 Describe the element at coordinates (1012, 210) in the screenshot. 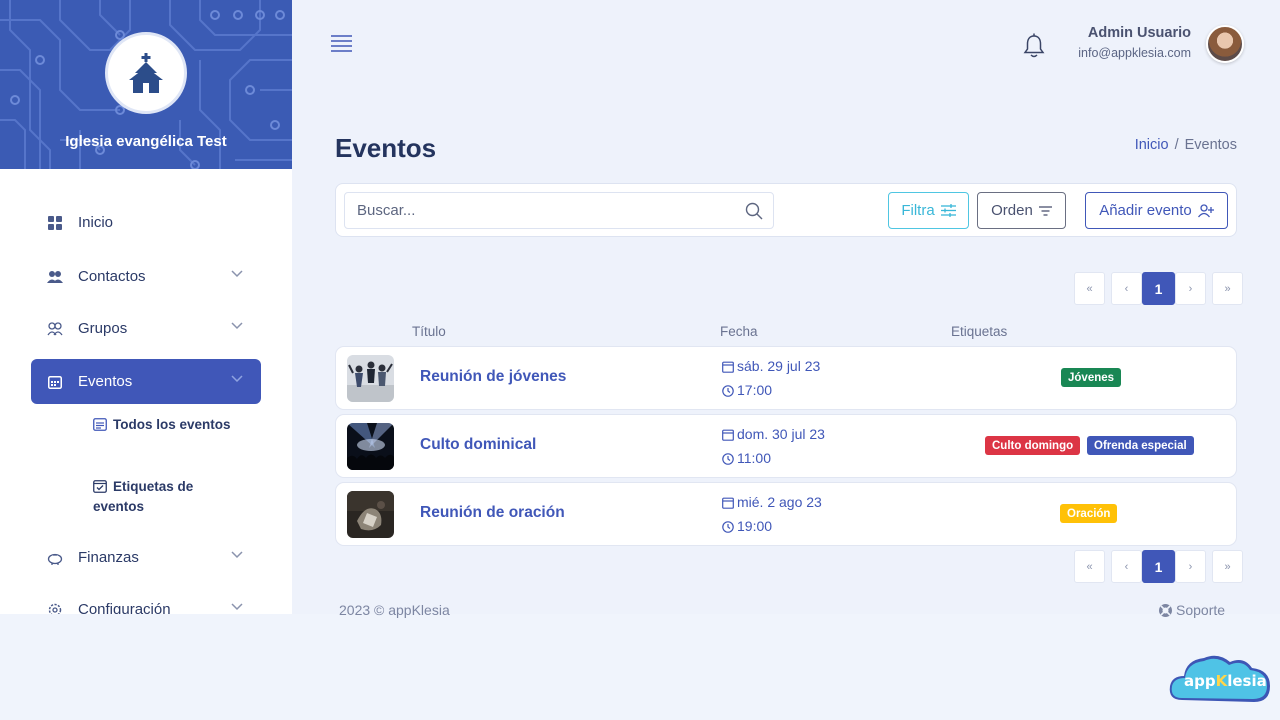

I see `order-button-label: Orden` at that location.